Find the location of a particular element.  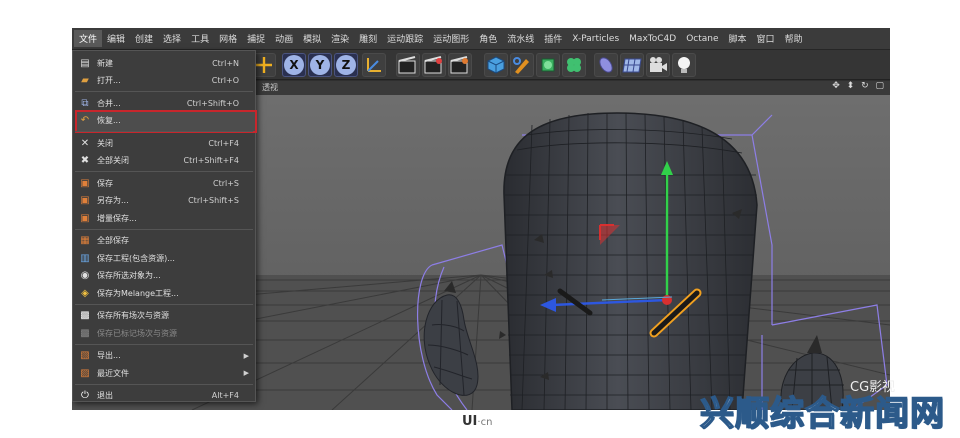

x-axis-label: X is located at coordinates (294, 65).